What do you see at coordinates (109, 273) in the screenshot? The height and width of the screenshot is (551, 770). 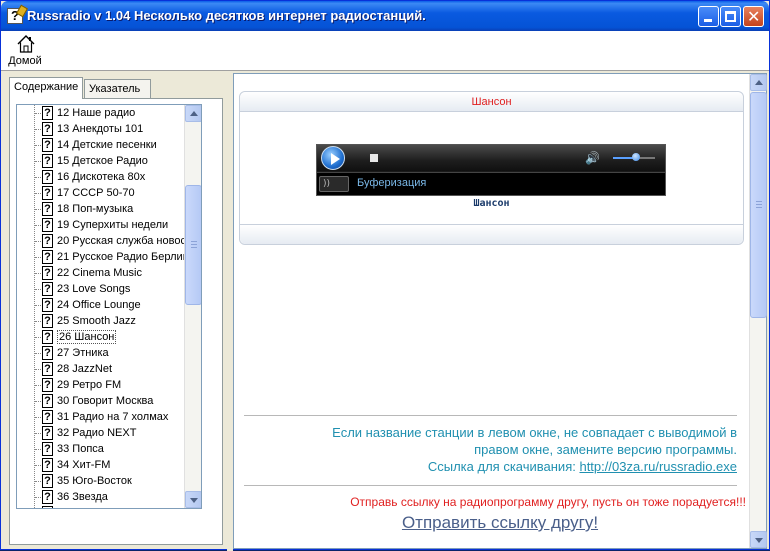 I see `tree-item: ? 22 Cinema Music` at bounding box center [109, 273].